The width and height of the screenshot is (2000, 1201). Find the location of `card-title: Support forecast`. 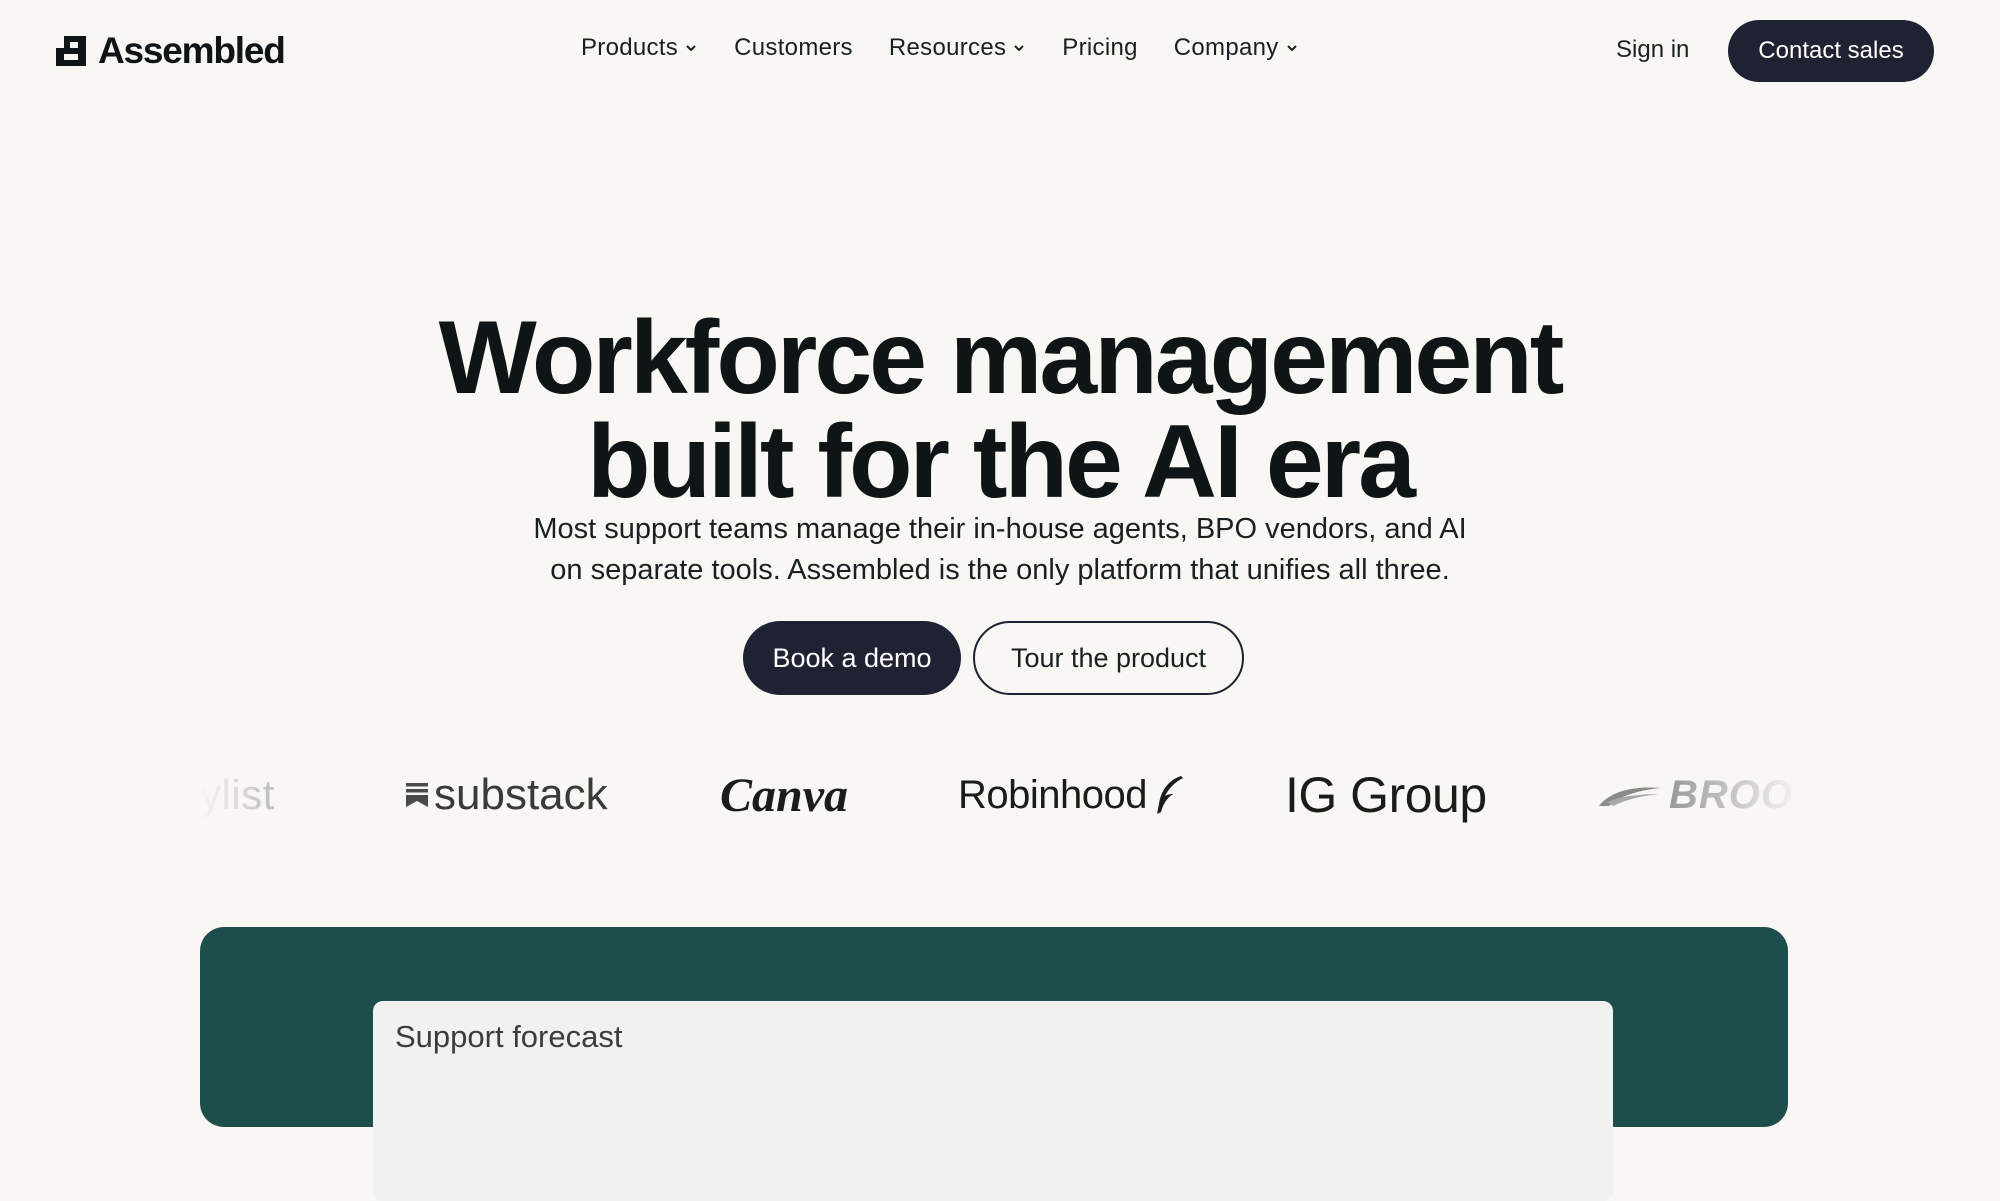

card-title: Support forecast is located at coordinates (509, 1036).